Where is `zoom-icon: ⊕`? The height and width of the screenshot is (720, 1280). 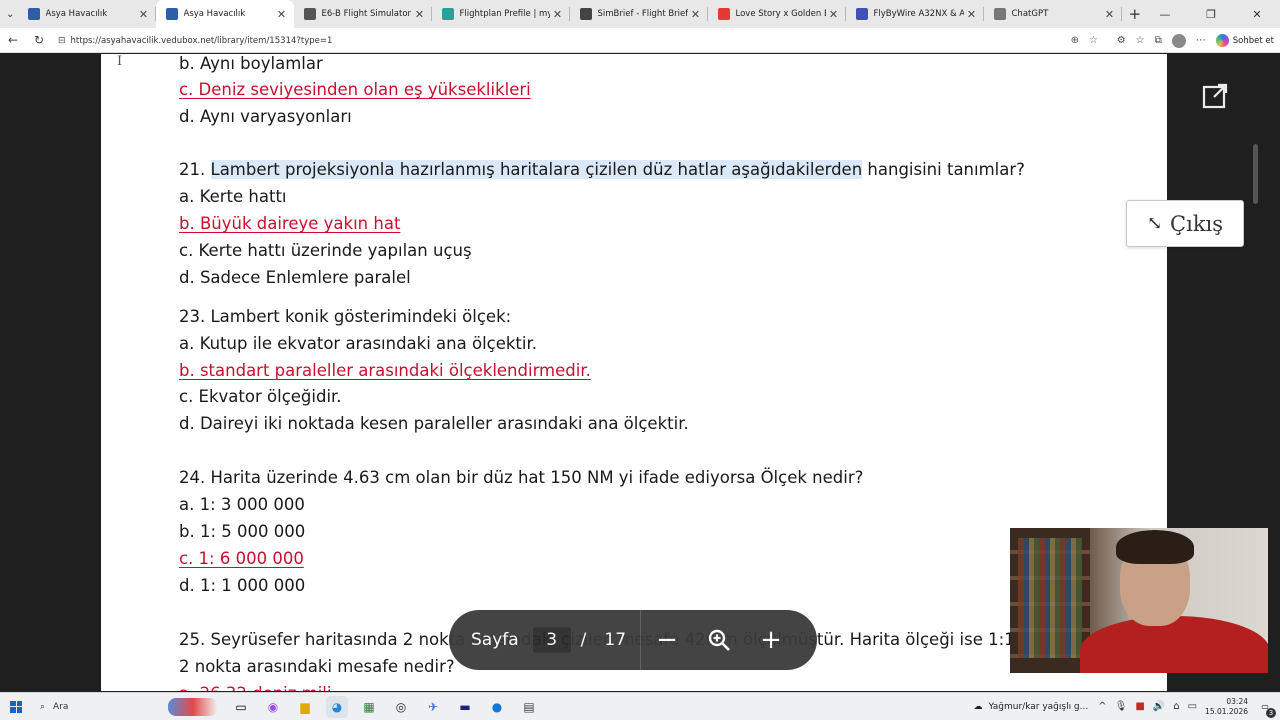
zoom-icon: ⊕ is located at coordinates (1075, 40).